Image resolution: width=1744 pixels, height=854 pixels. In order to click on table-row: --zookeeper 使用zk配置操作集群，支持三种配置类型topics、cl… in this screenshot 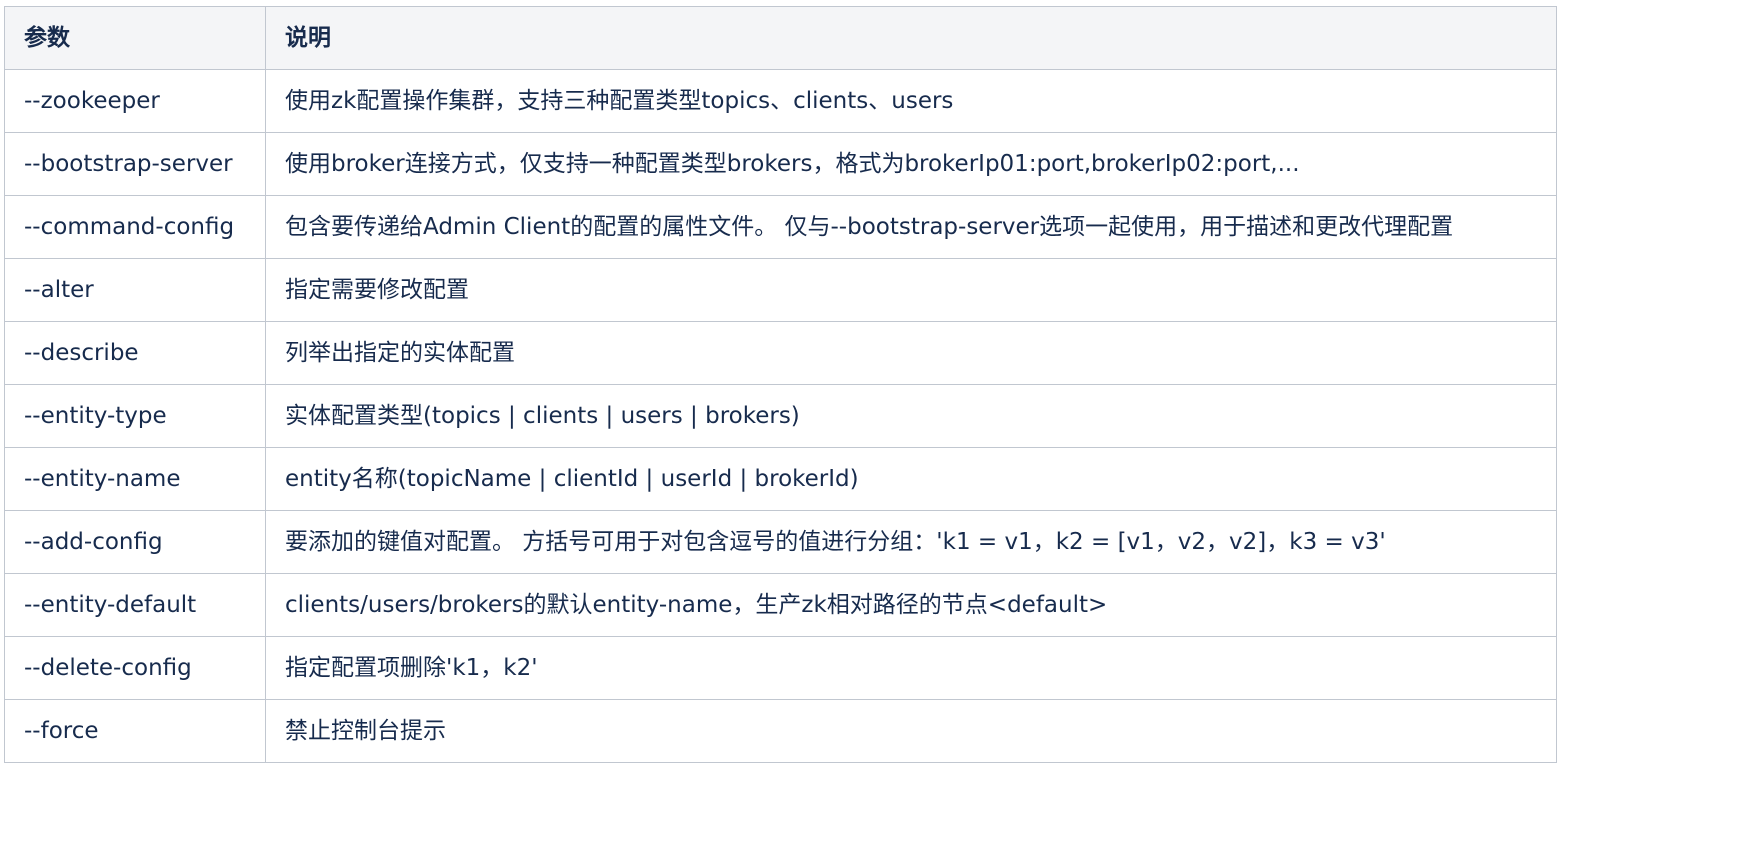, I will do `click(780, 101)`.